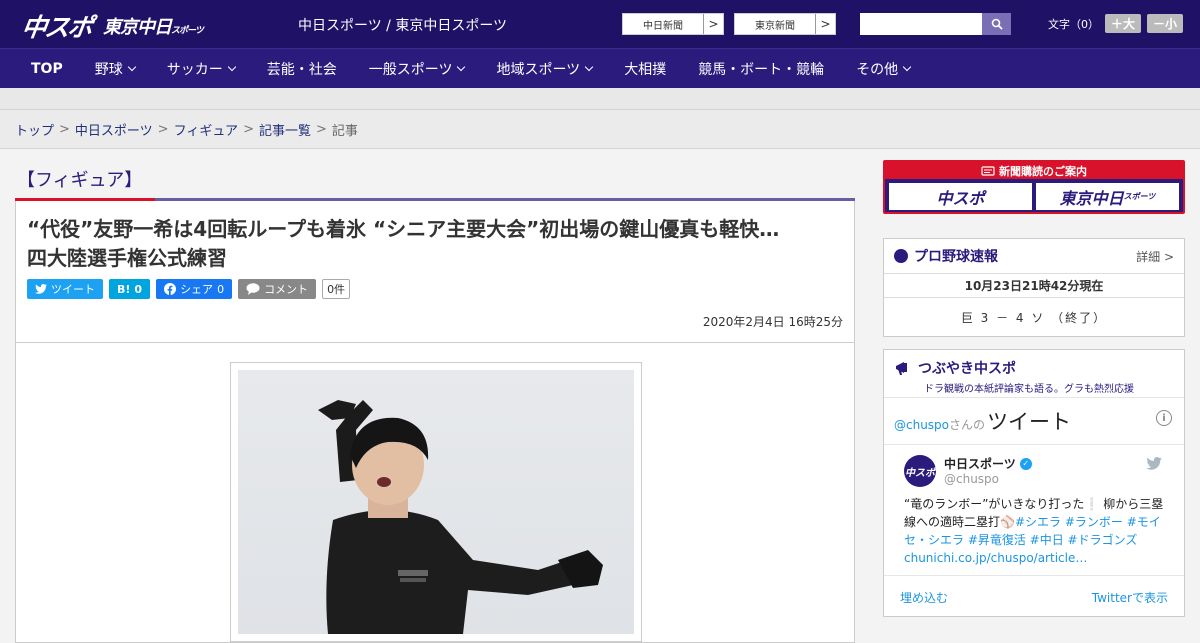 The width and height of the screenshot is (1200, 643). I want to click on speech-bubble-icon, so click(253, 289).